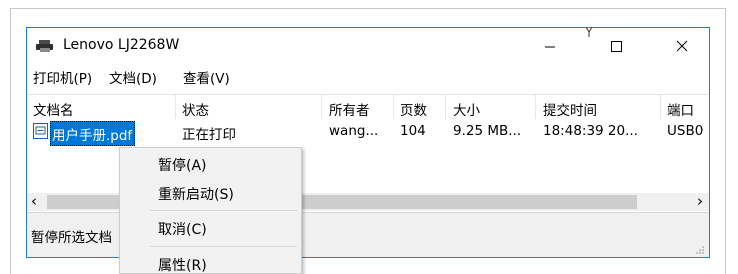 This screenshot has width=738, height=274. I want to click on title-bar: Lenovo LJ2268W, so click(368, 46).